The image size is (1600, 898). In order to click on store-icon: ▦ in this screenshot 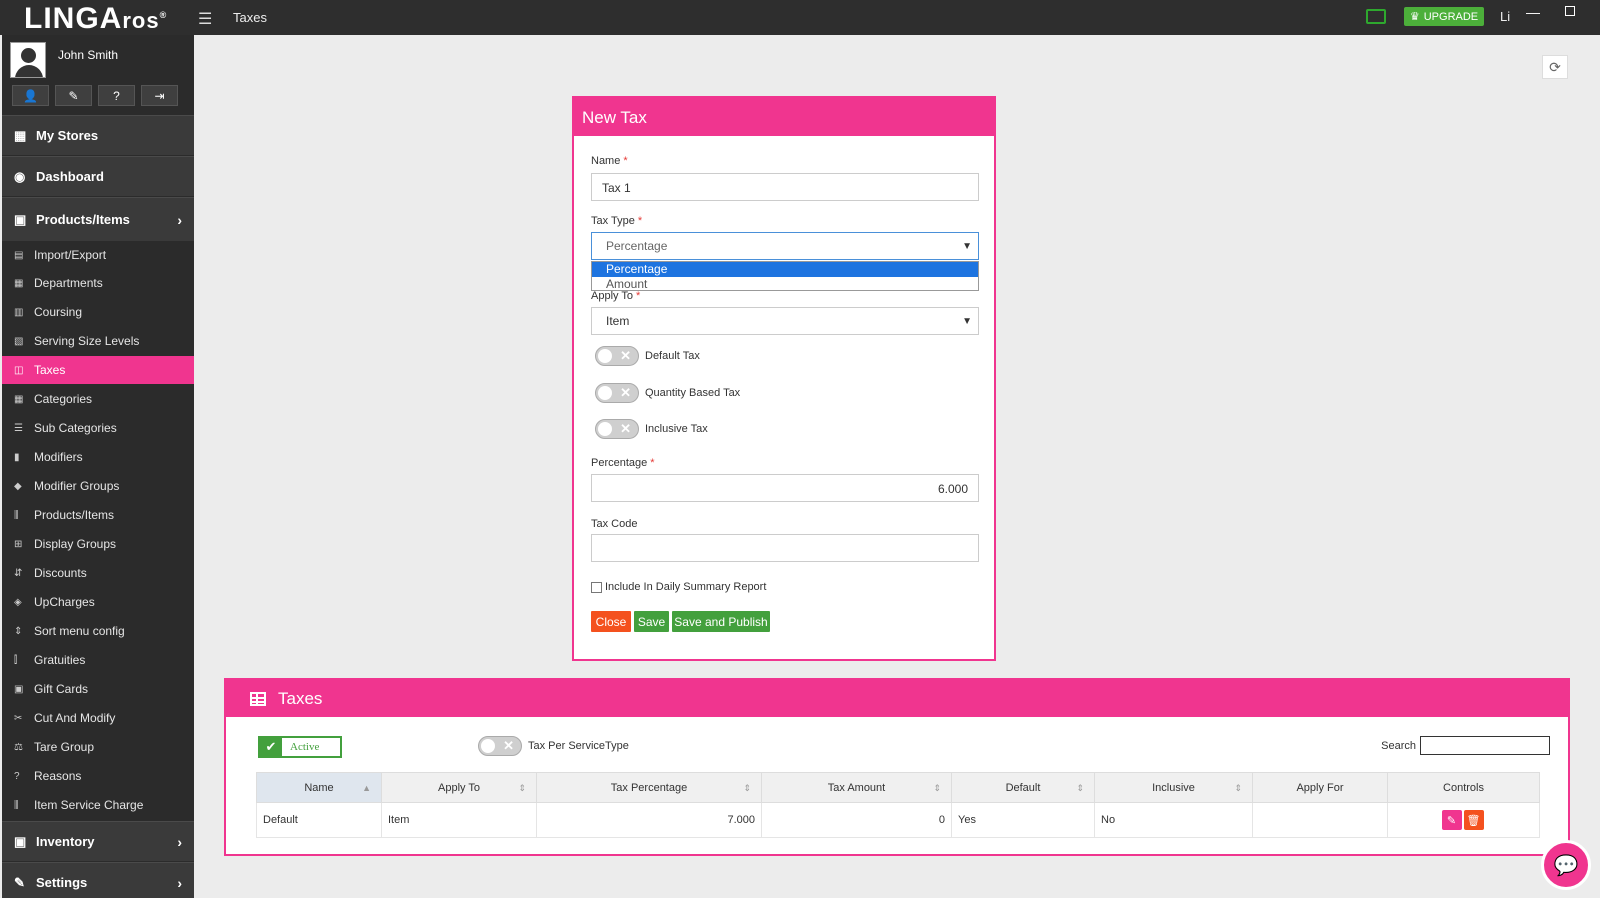, I will do `click(20, 135)`.